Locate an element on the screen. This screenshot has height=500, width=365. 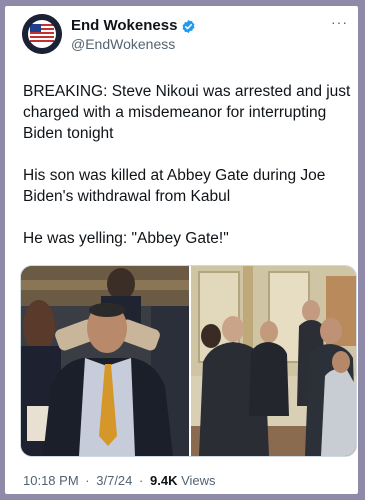
tweet-meta: 10:18 PM · 3/7/24 · 9.4K Views is located at coordinates (119, 480).